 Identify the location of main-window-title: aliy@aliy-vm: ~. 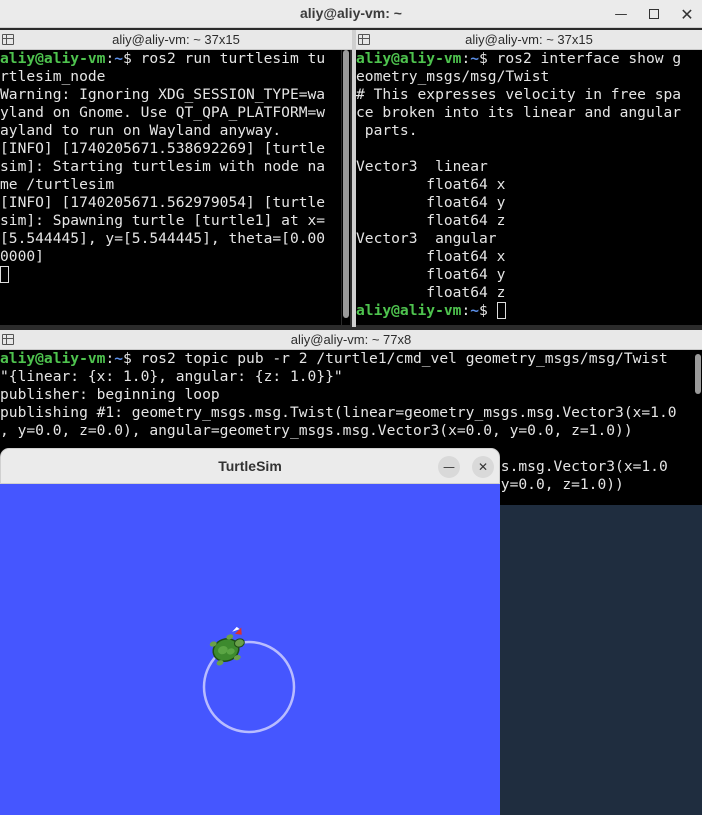
(351, 13).